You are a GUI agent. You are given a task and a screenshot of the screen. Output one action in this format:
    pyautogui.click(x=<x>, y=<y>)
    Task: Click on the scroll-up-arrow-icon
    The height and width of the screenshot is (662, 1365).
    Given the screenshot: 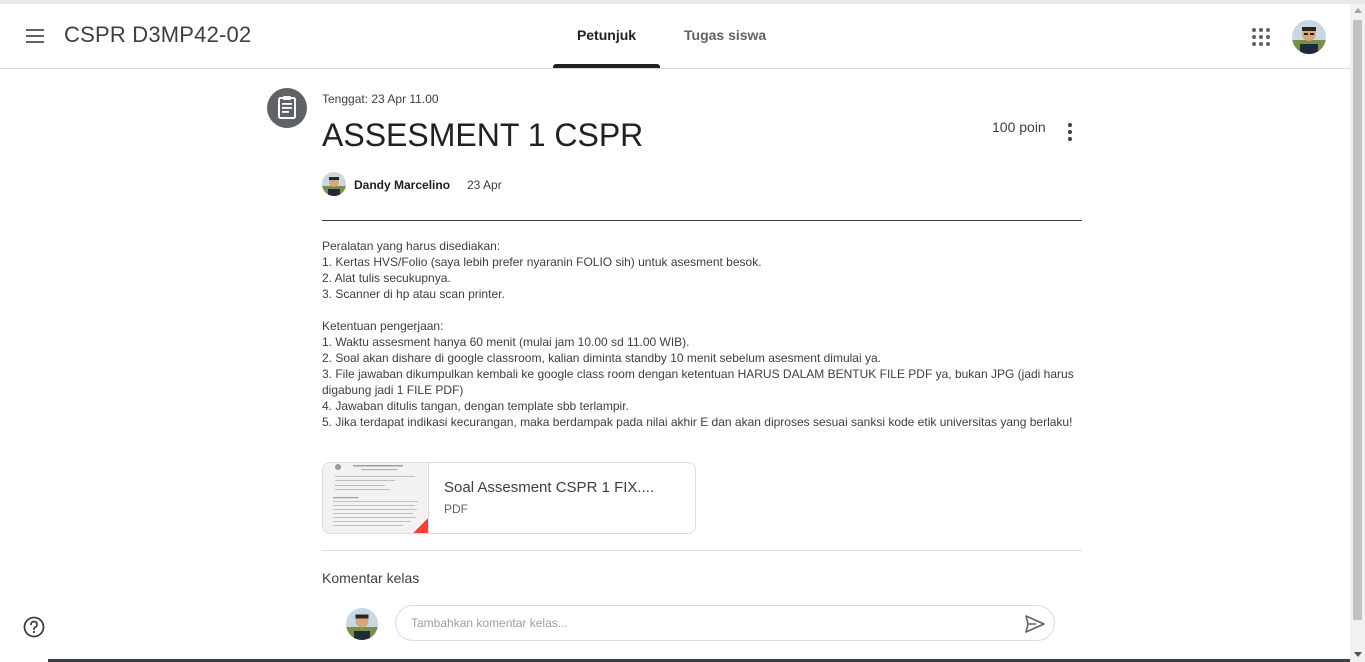 What is the action you would take?
    pyautogui.click(x=1358, y=10)
    